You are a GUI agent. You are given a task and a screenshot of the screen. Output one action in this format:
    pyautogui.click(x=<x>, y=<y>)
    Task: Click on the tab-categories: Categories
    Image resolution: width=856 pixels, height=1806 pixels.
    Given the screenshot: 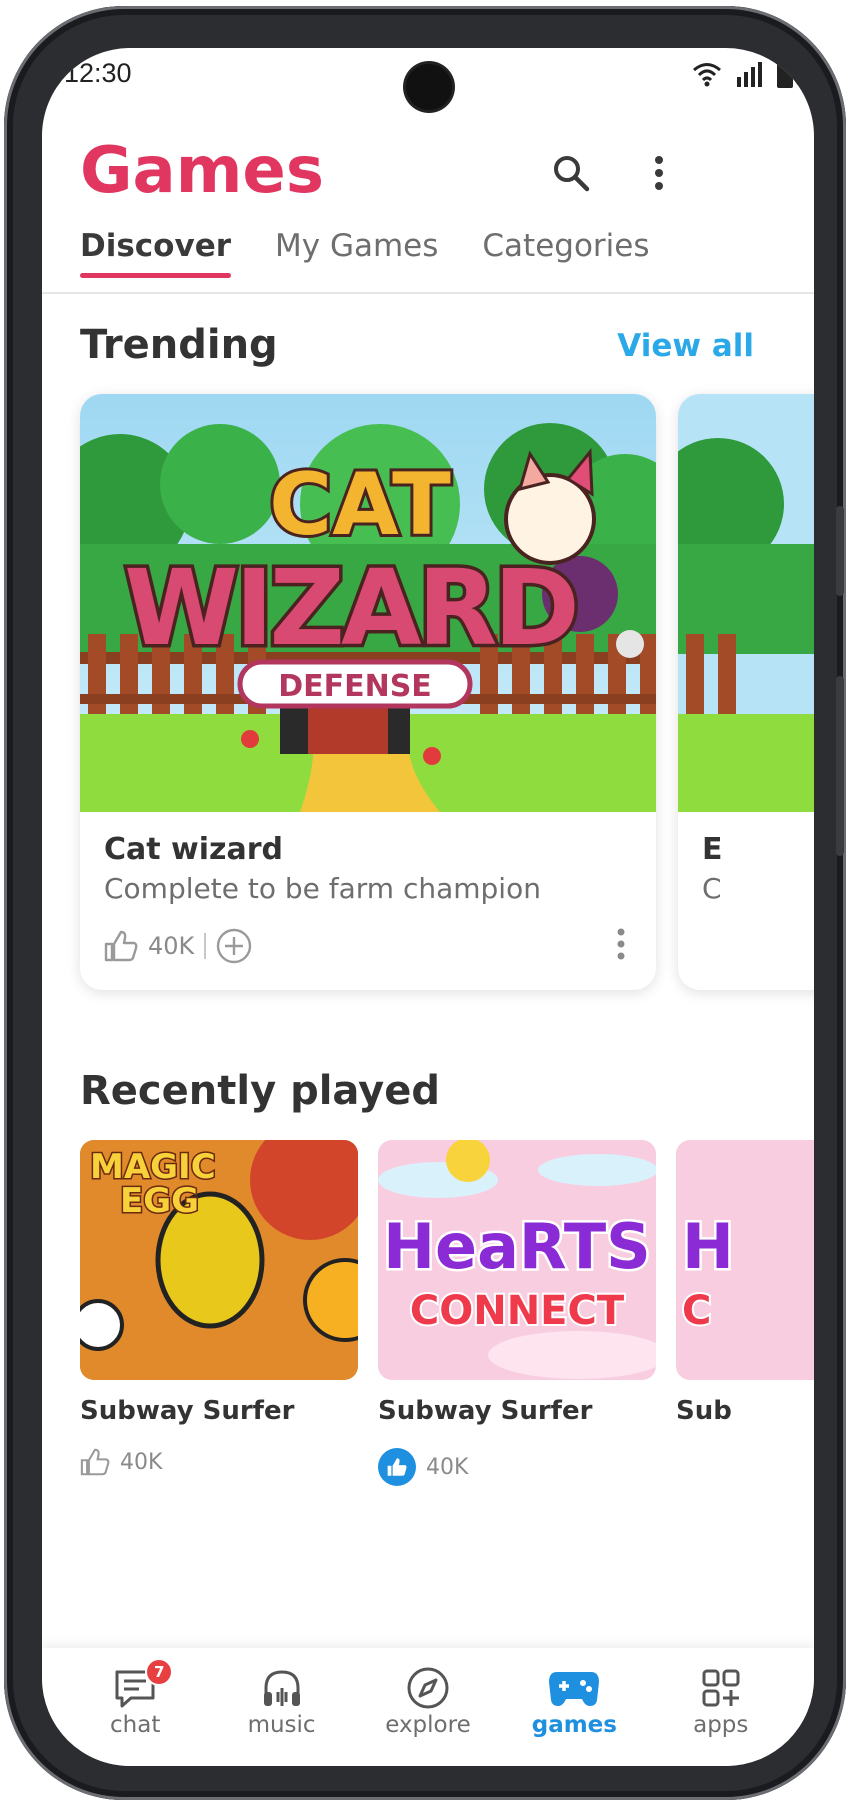 What is the action you would take?
    pyautogui.click(x=565, y=252)
    